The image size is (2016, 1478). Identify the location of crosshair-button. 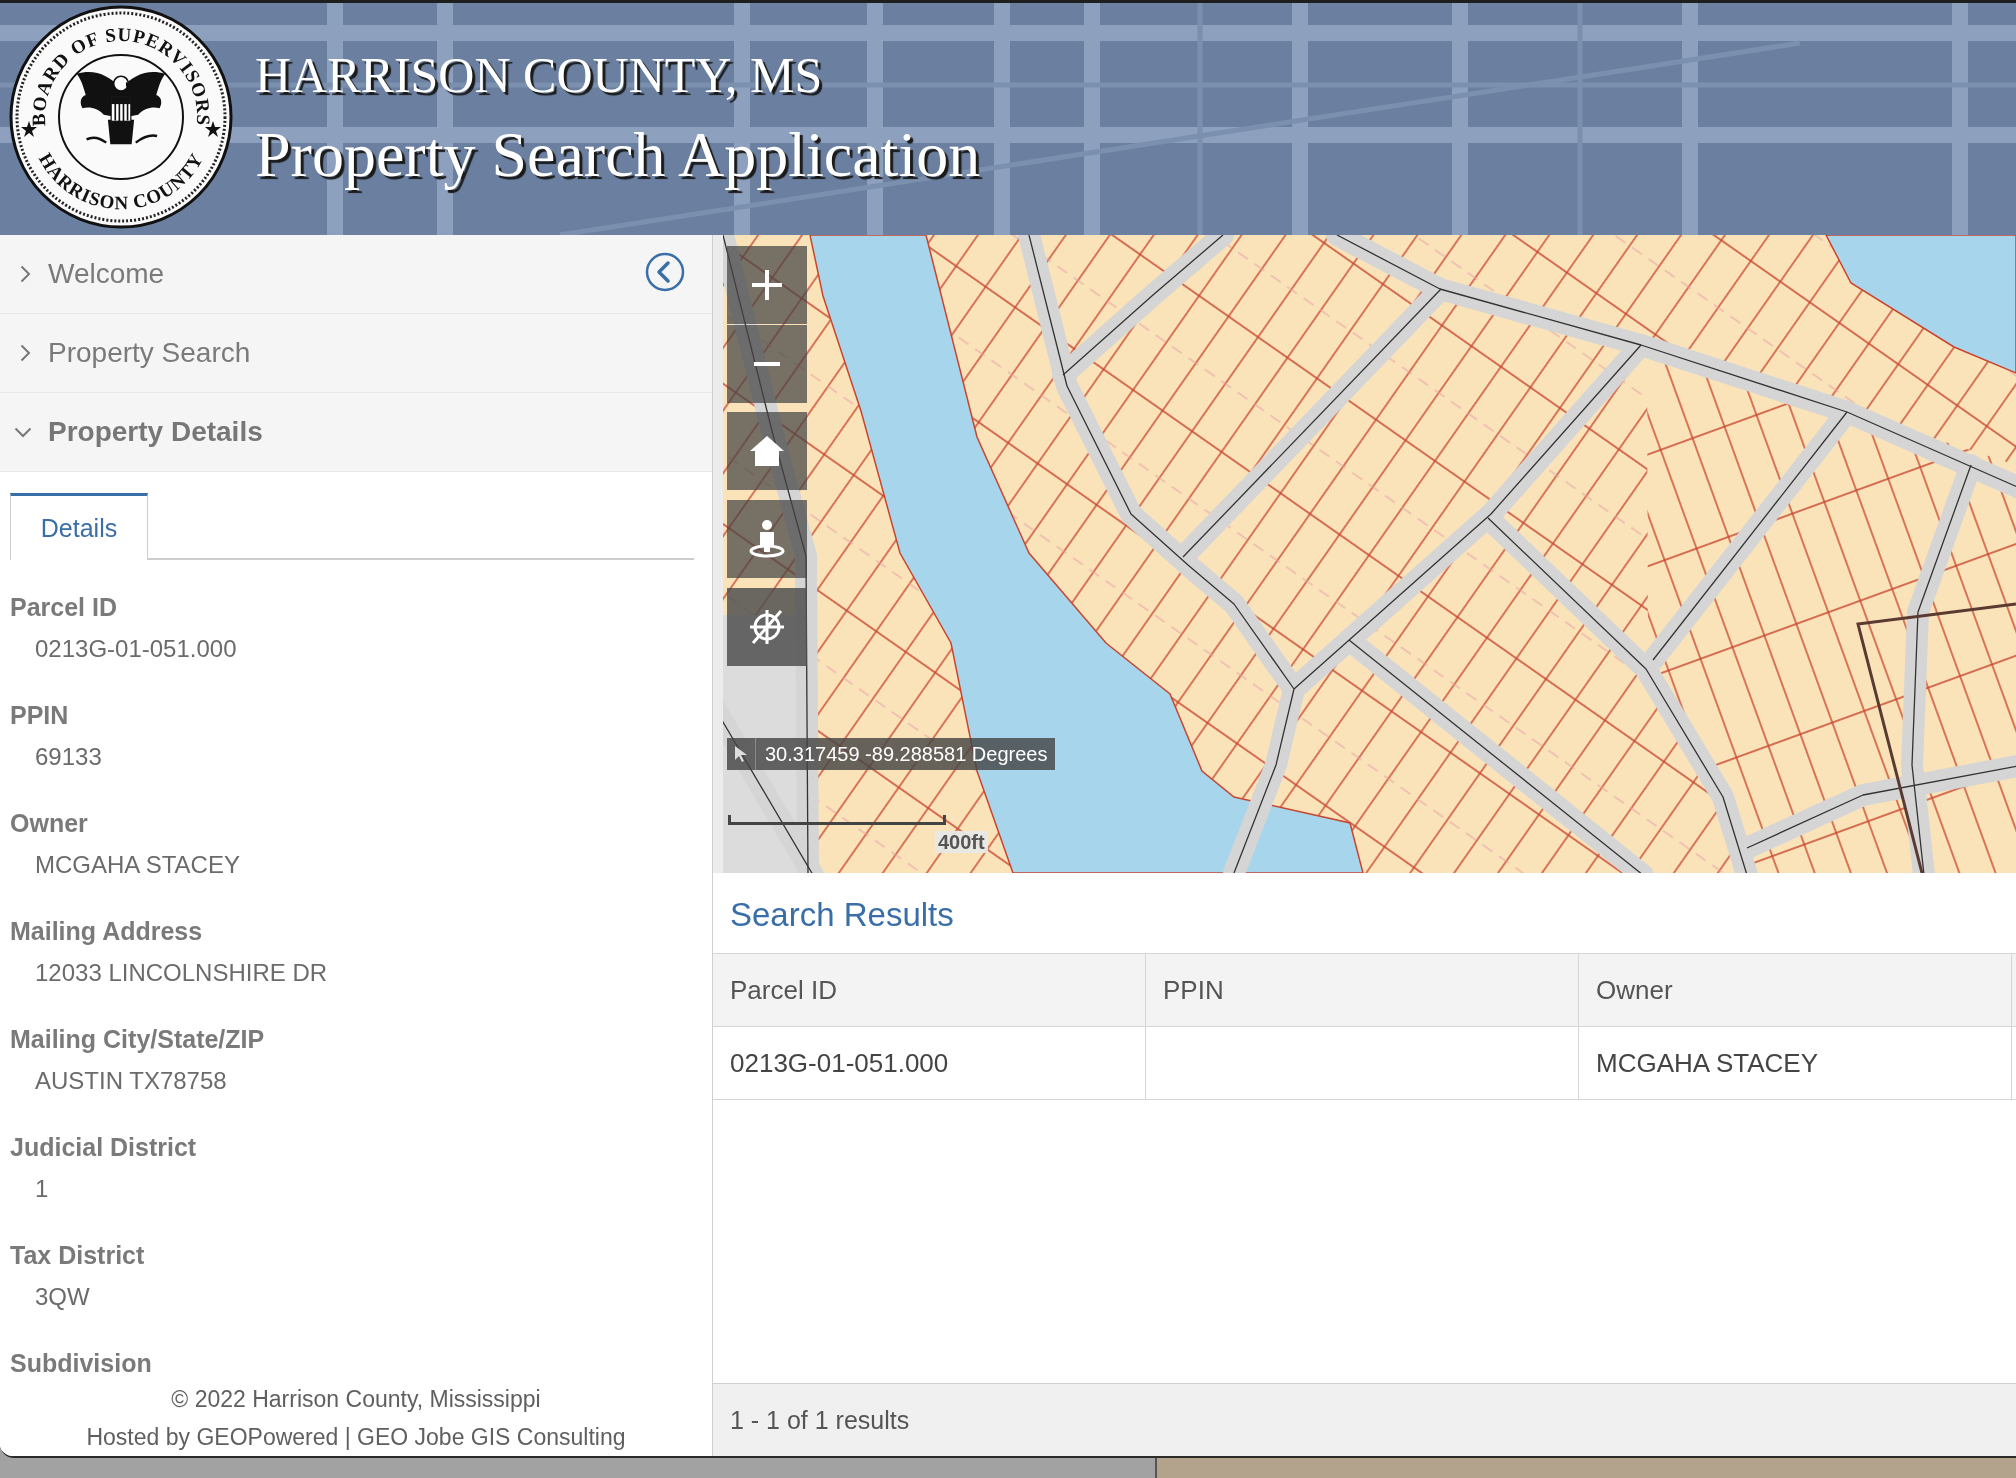
(767, 627).